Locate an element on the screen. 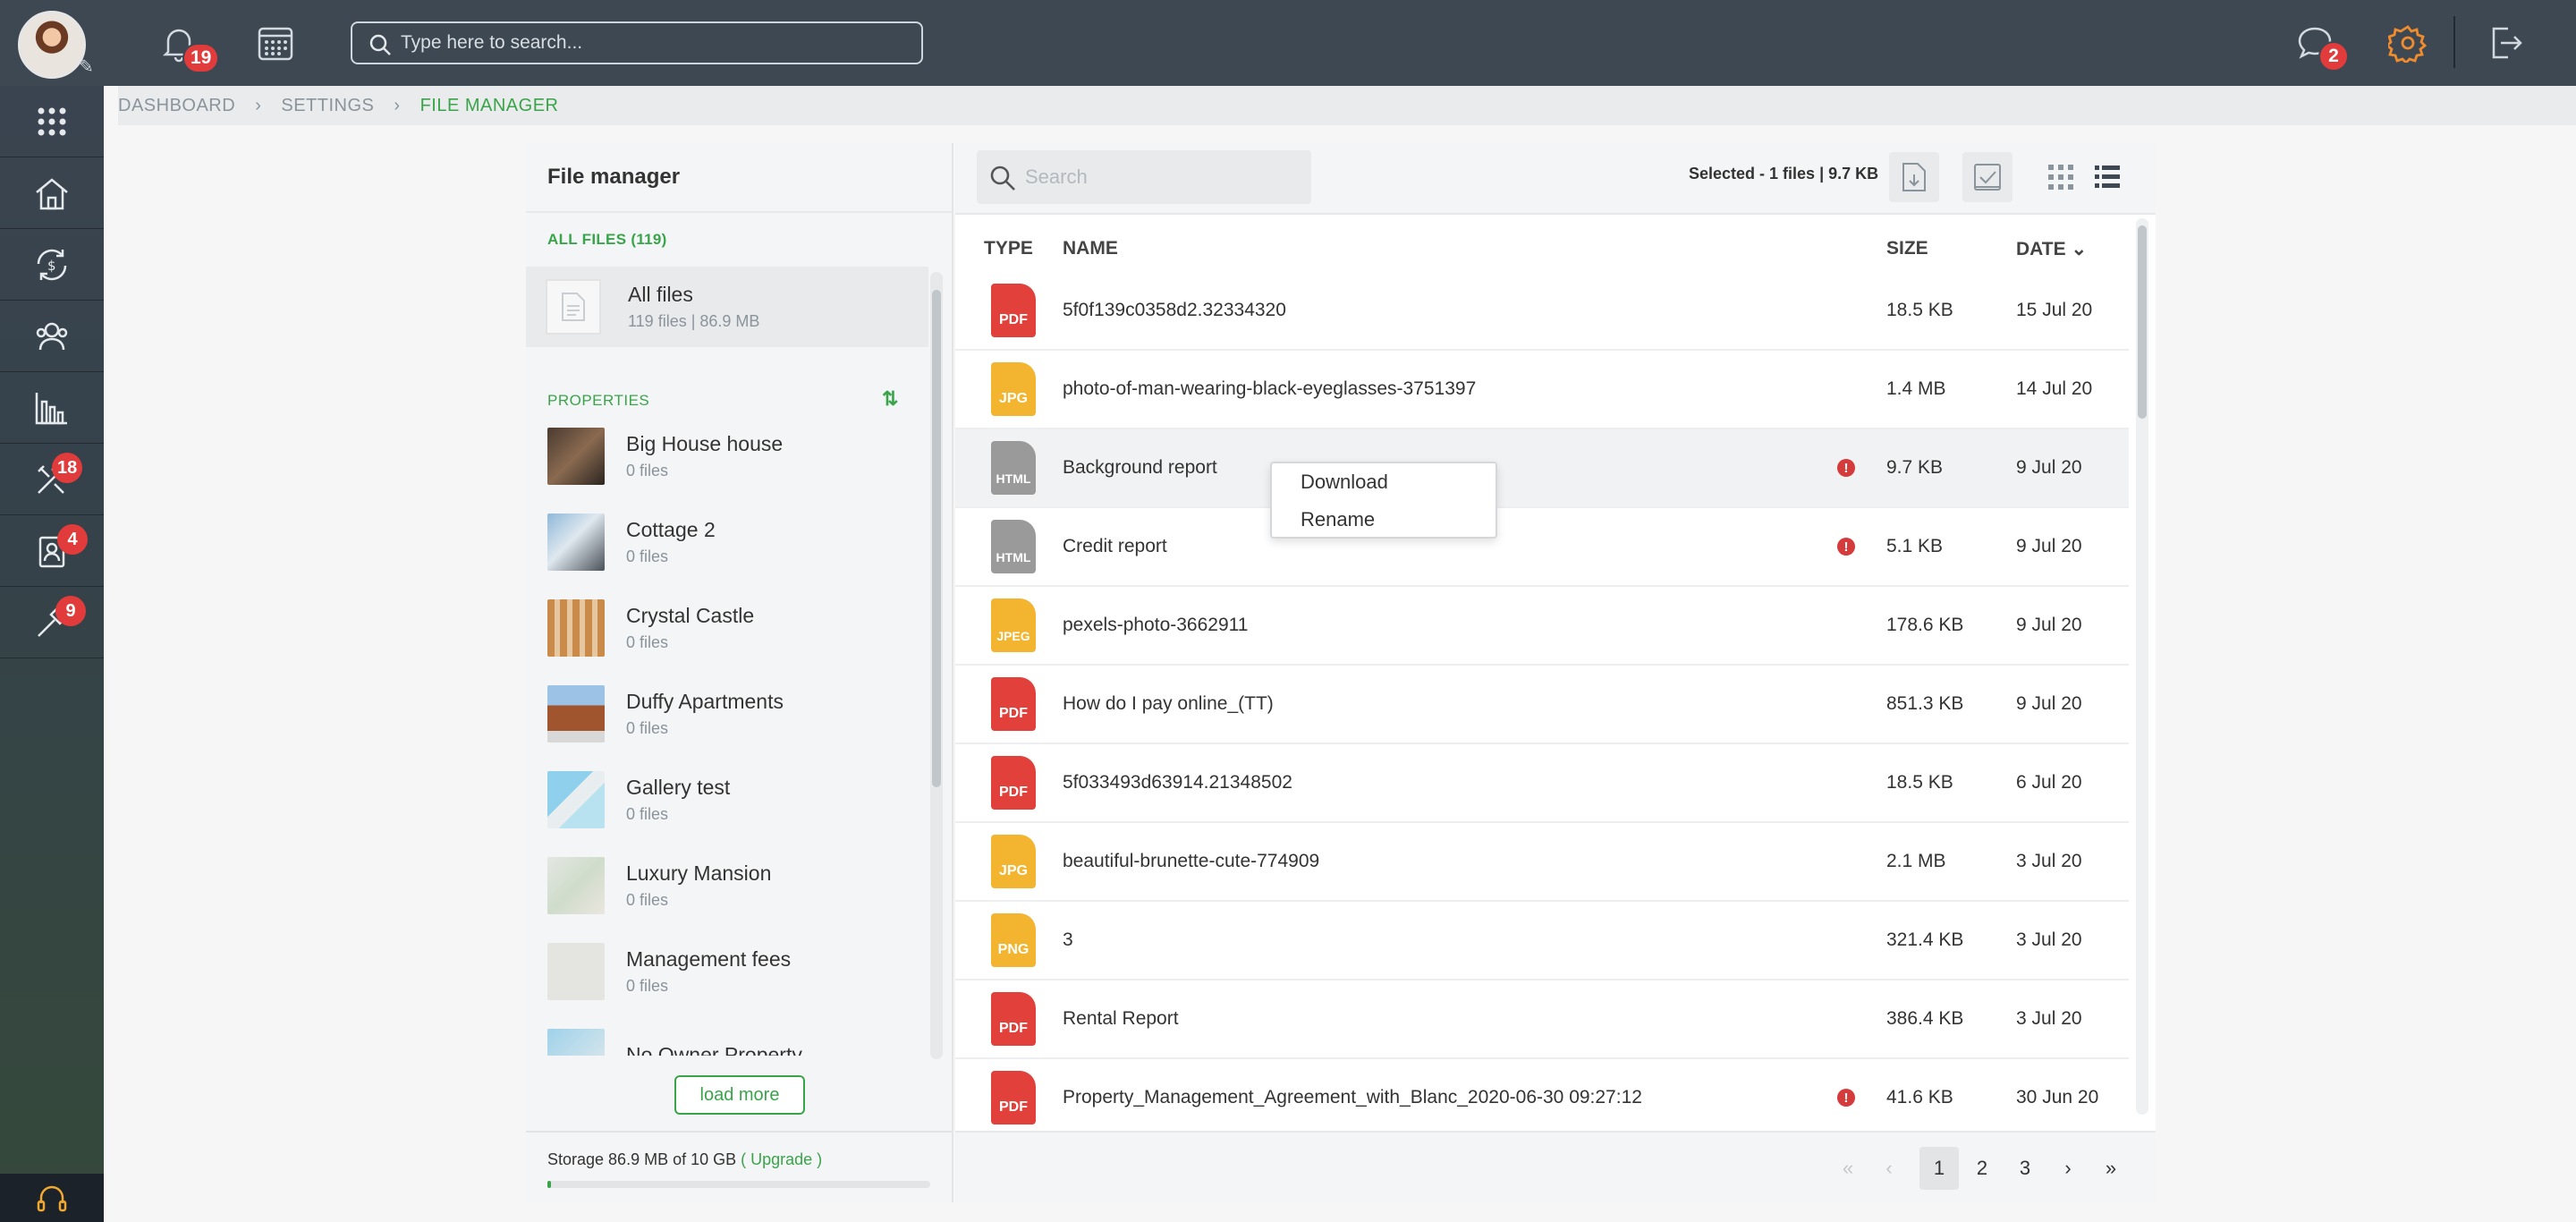 The width and height of the screenshot is (2576, 1222). property-item: No Owner Property is located at coordinates (674, 1042).